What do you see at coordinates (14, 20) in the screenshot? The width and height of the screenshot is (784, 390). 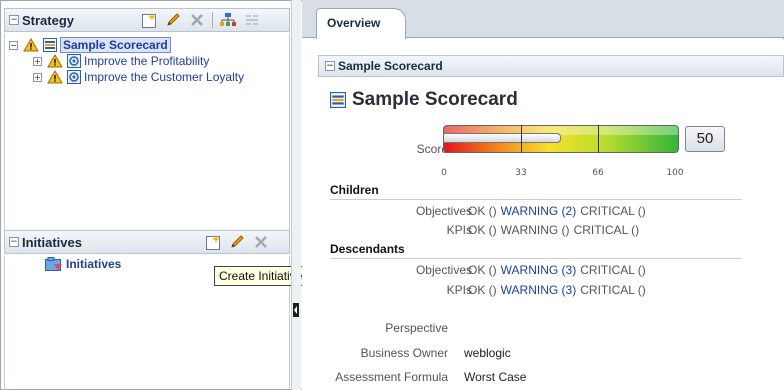 I see `collapse-strategy-icon: −` at bounding box center [14, 20].